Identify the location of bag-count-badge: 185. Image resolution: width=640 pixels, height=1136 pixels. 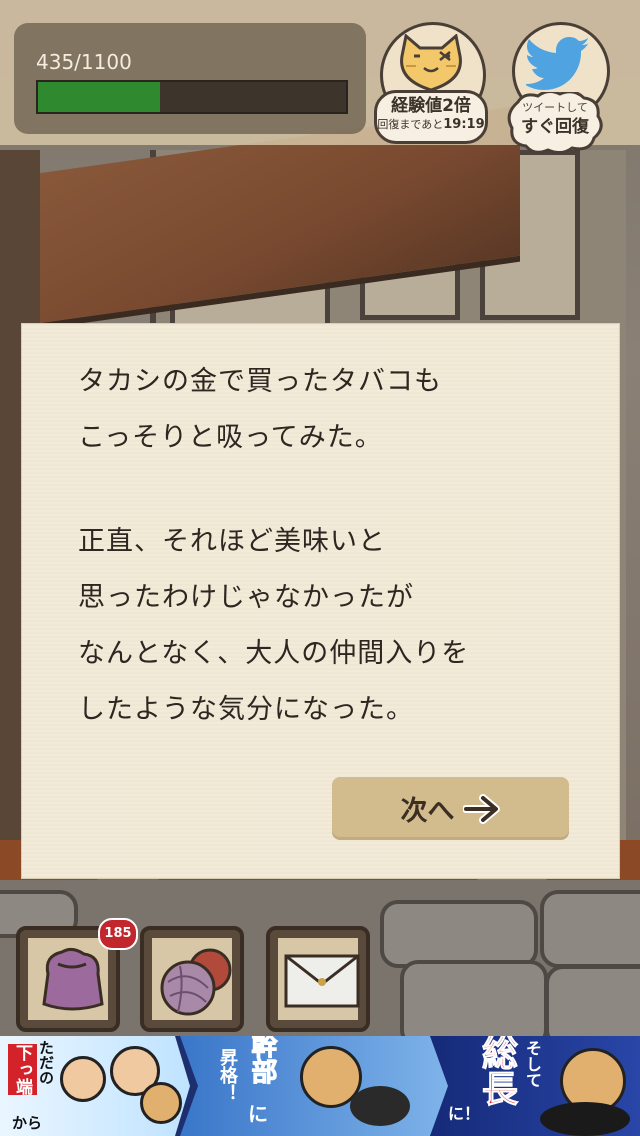
(118, 934).